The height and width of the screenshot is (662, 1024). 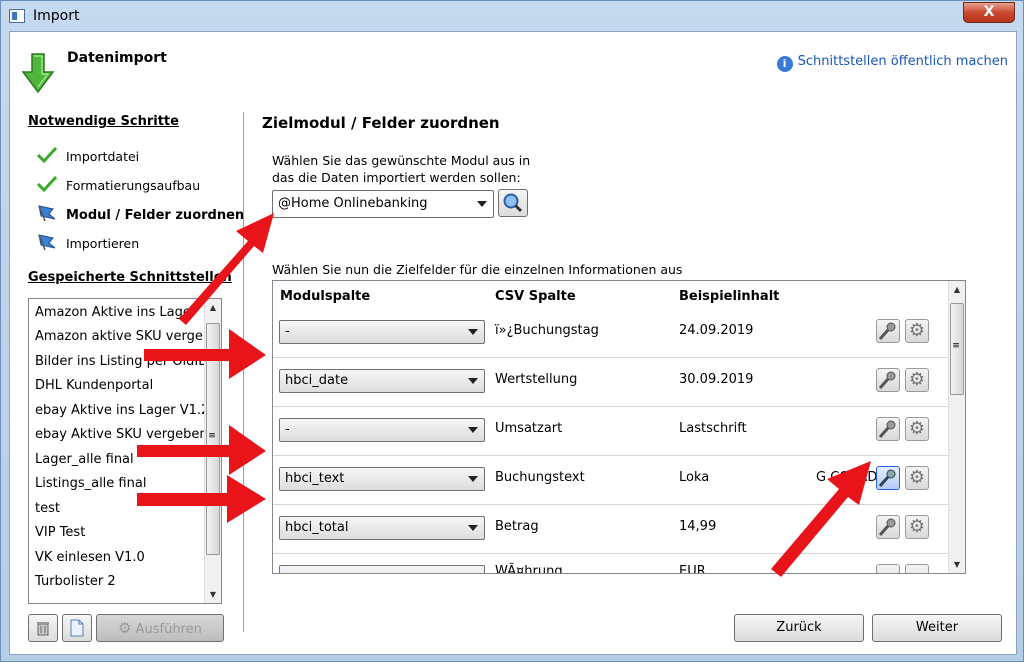 I want to click on step-label: Modul / Felder zuordnen, so click(x=155, y=215).